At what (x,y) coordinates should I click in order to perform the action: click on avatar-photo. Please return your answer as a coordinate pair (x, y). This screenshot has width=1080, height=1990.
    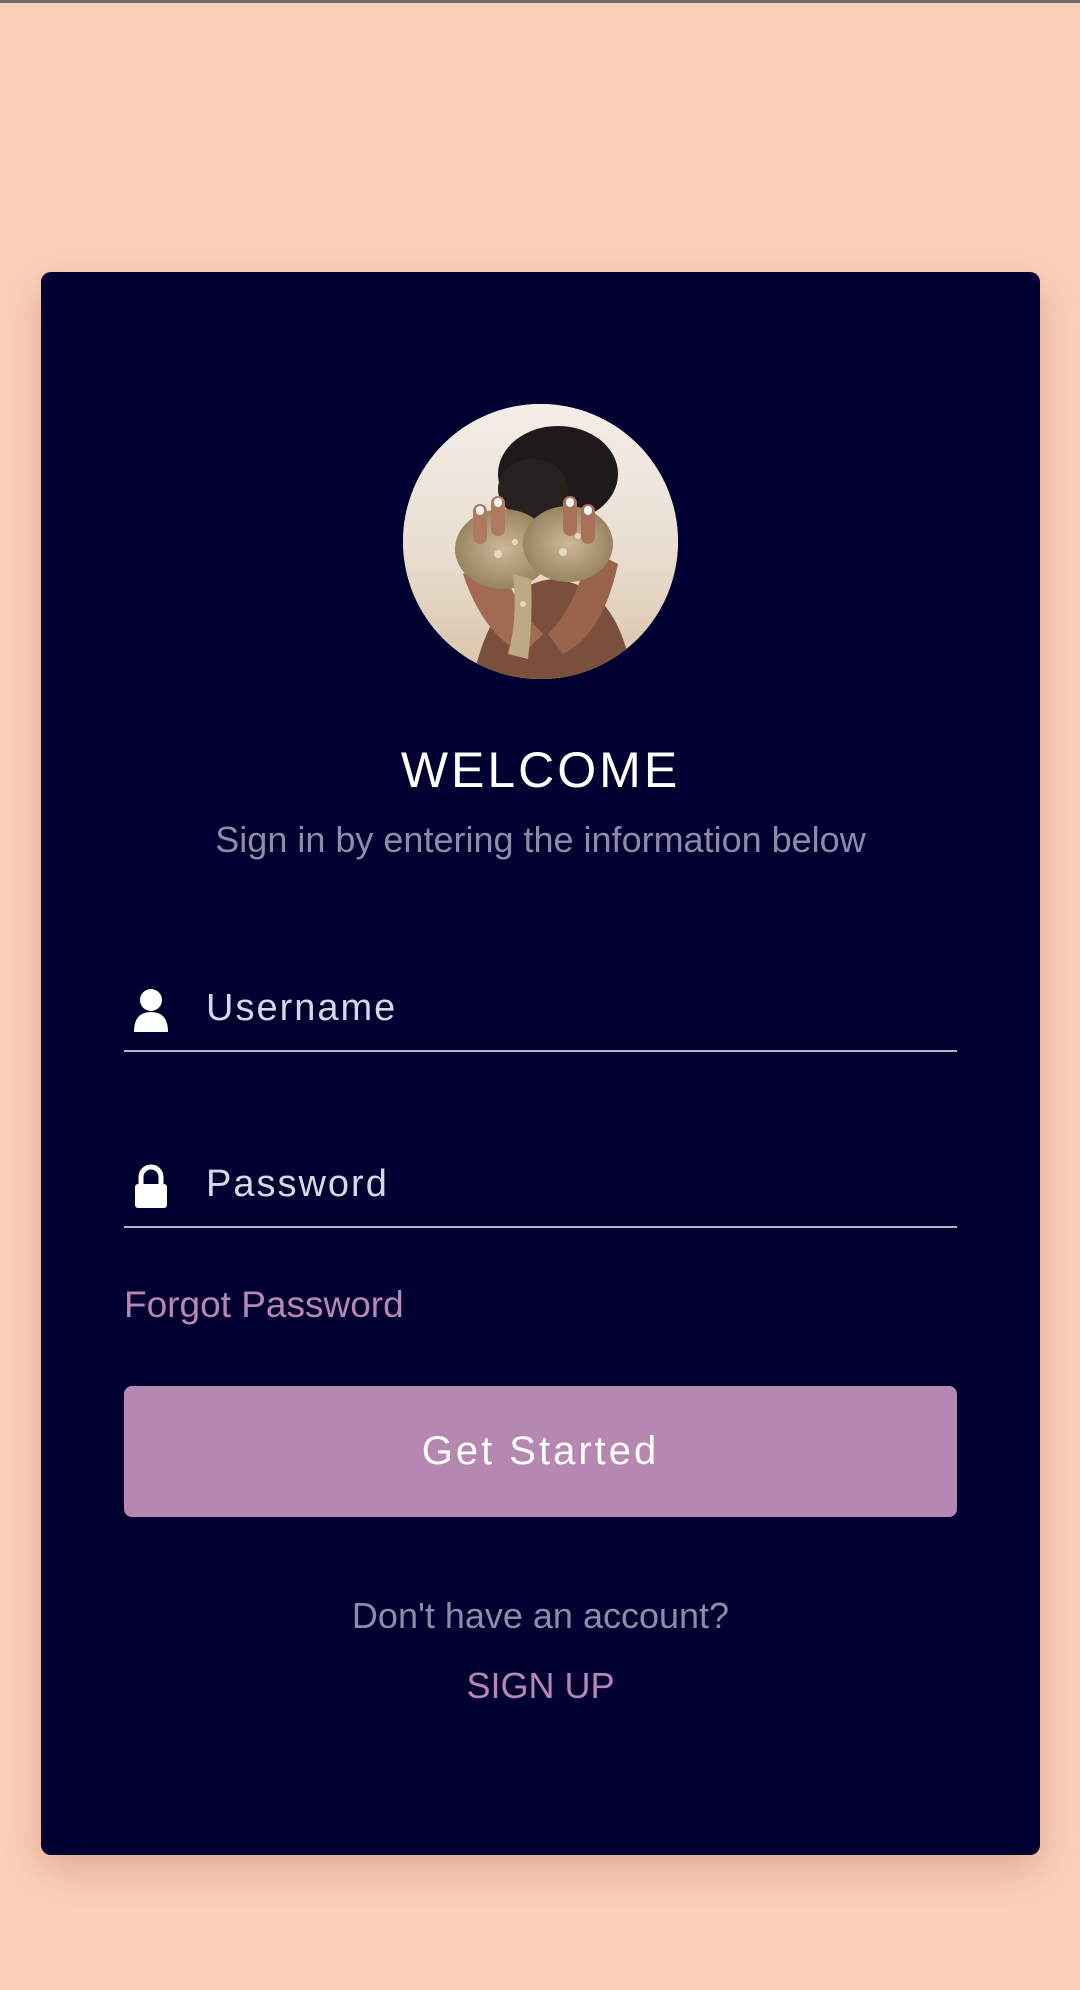
    Looking at the image, I should click on (540, 541).